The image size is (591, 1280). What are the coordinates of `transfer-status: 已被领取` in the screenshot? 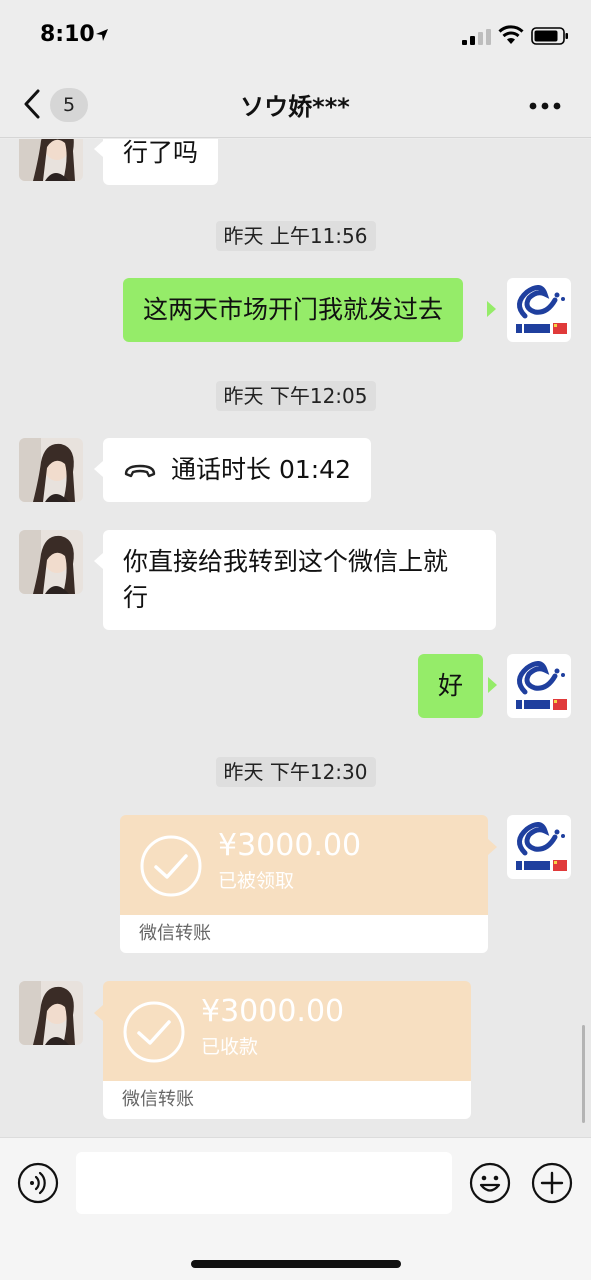 It's located at (256, 881).